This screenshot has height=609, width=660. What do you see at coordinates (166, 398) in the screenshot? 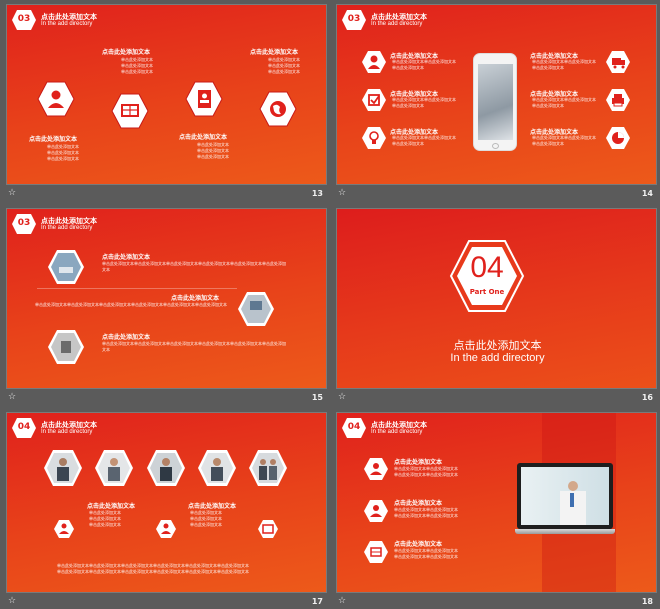
I see `slide-footer: ☆ 15` at bounding box center [166, 398].